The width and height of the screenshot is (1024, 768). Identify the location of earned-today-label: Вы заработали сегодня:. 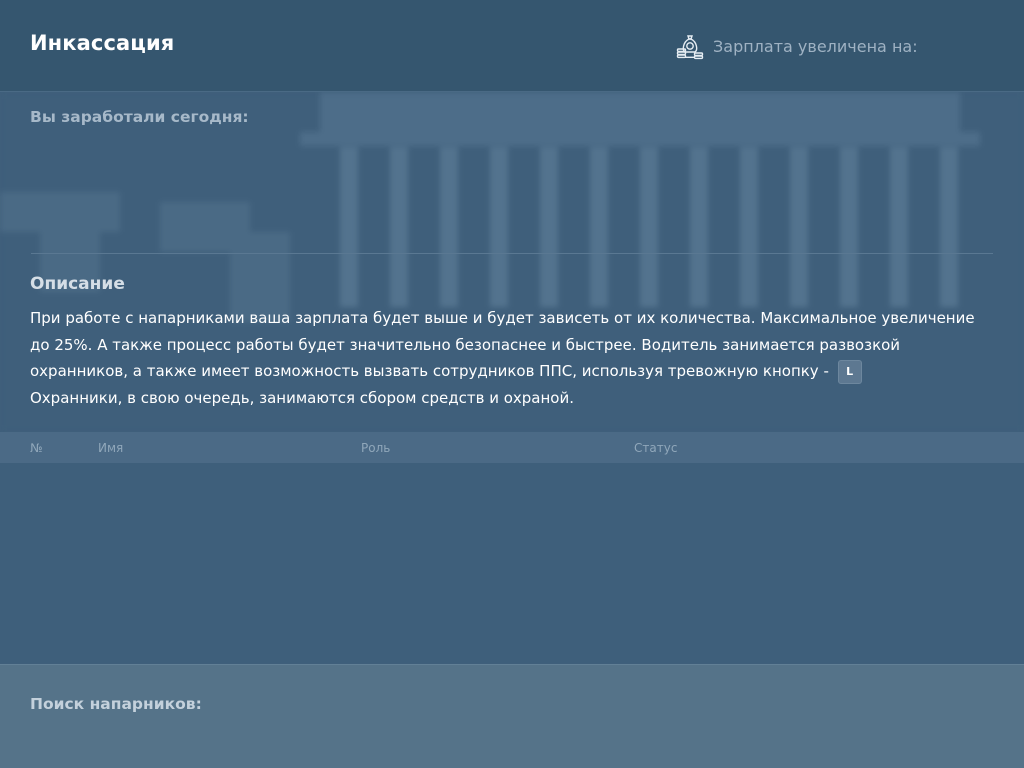
(139, 117).